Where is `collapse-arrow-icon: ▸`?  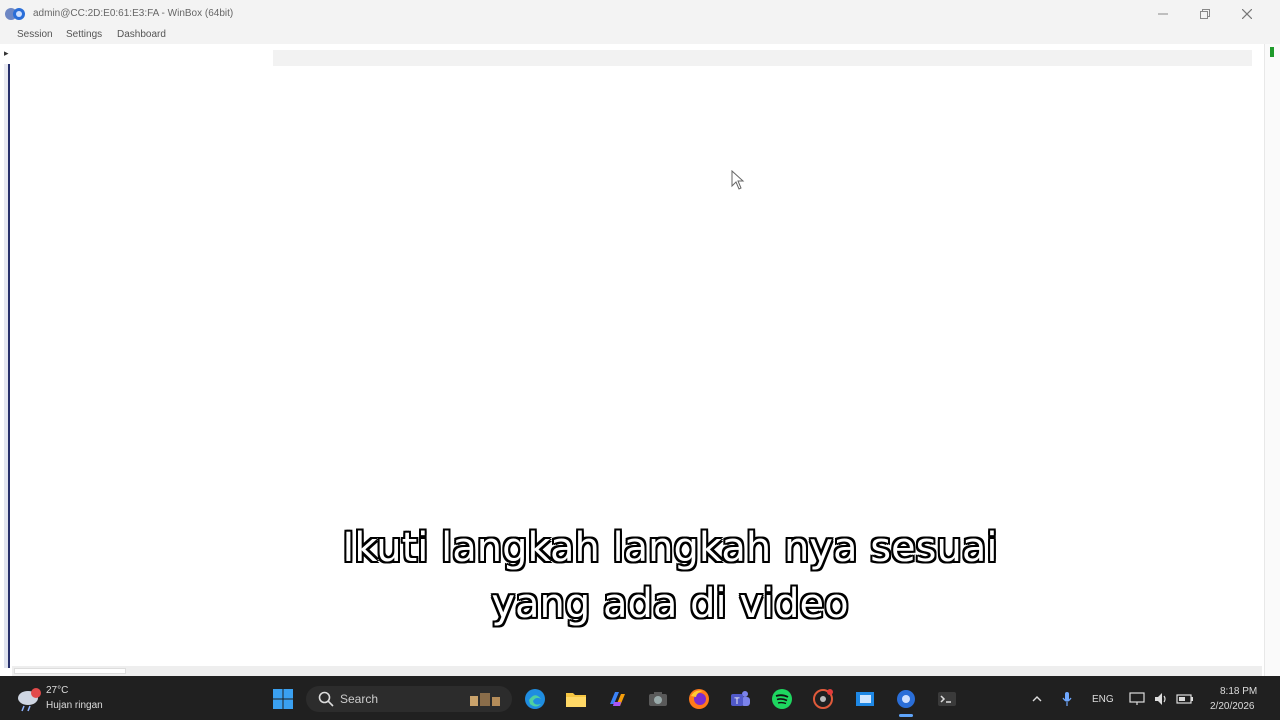
collapse-arrow-icon: ▸ is located at coordinates (8, 54).